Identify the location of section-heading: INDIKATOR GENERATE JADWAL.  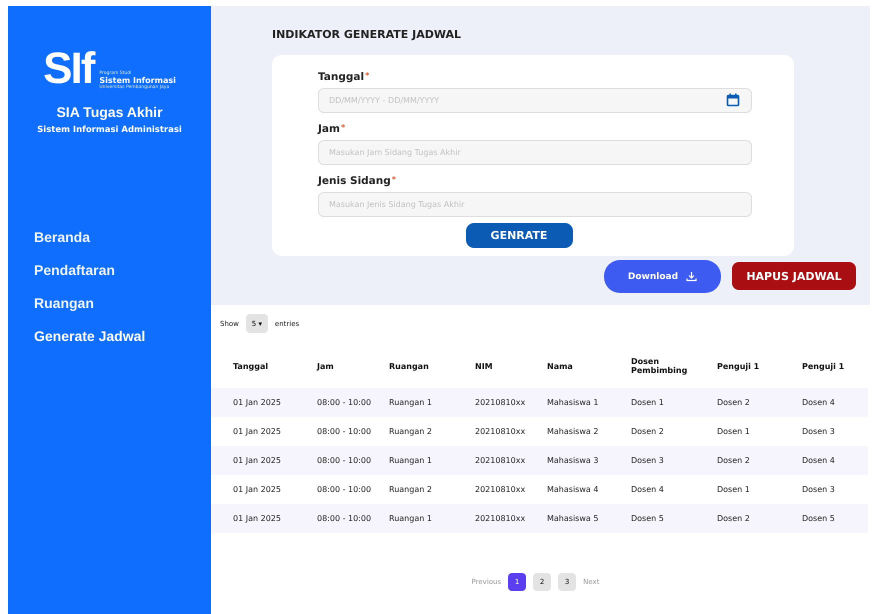
(367, 34).